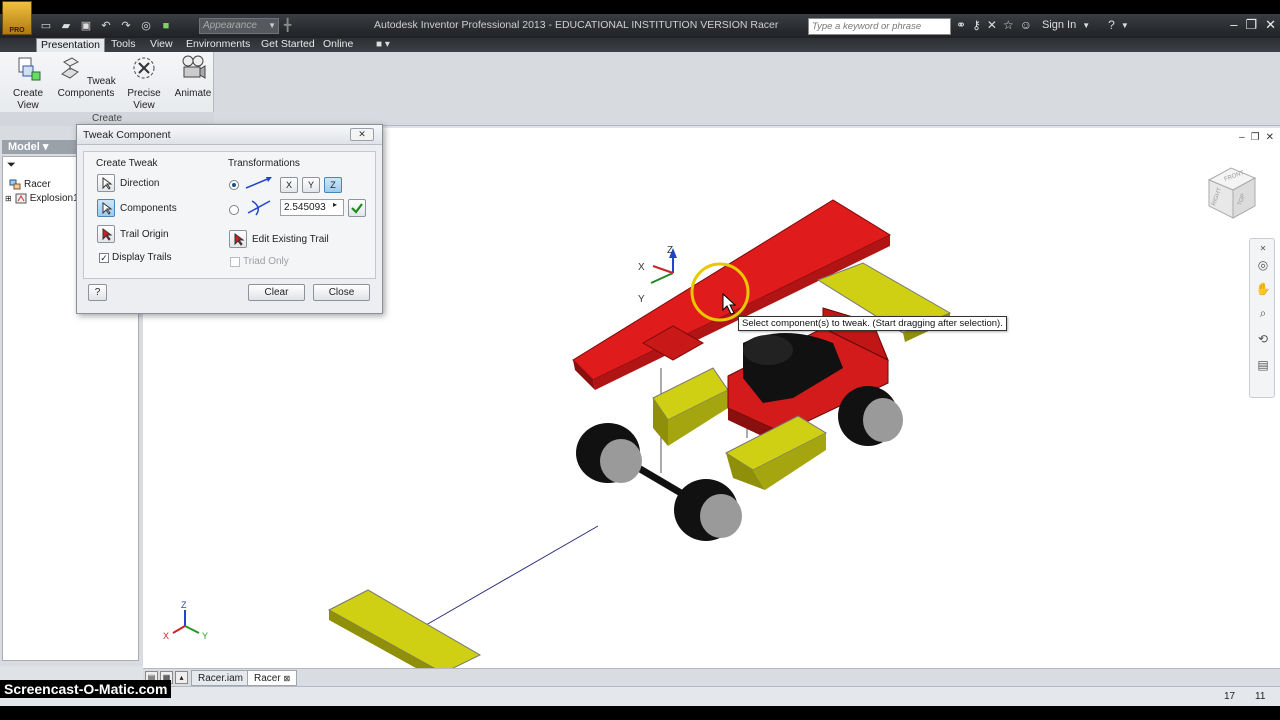 The width and height of the screenshot is (1280, 720). Describe the element at coordinates (106, 183) in the screenshot. I see `direction-button` at that location.